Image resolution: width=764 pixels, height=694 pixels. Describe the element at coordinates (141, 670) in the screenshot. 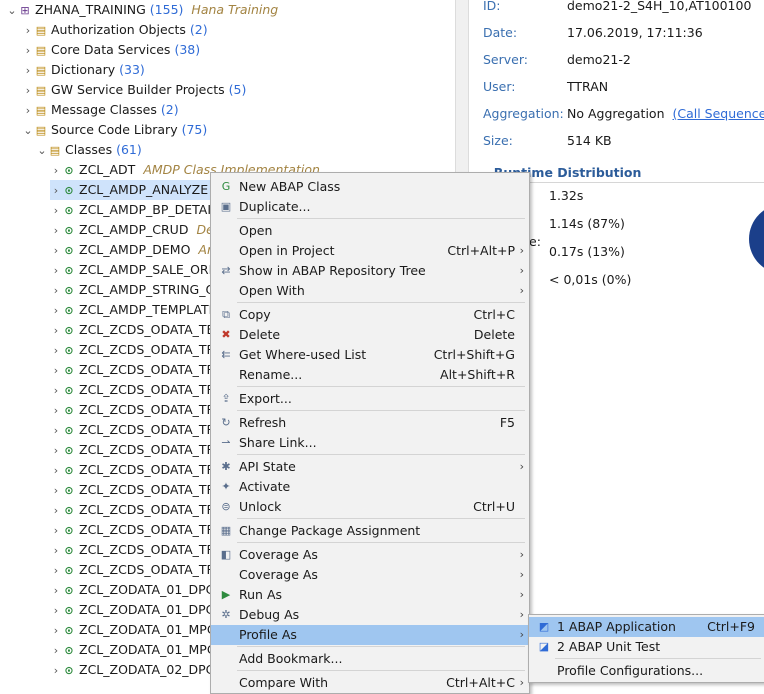

I see `tree-node-class: ›⊙ZCL_ZODATA_02_DPCD` at that location.